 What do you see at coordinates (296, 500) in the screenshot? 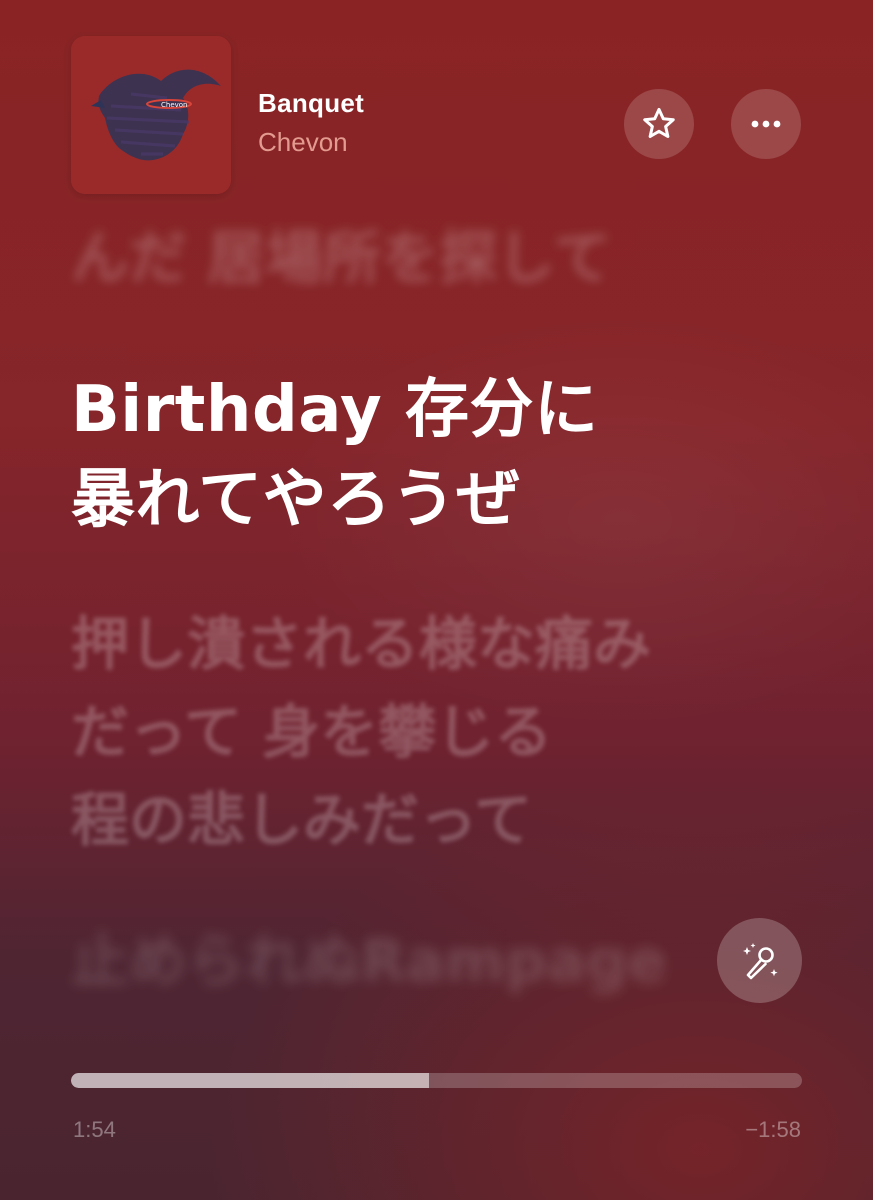
I see `lyric-current-line: 暴れてやろうぜ` at bounding box center [296, 500].